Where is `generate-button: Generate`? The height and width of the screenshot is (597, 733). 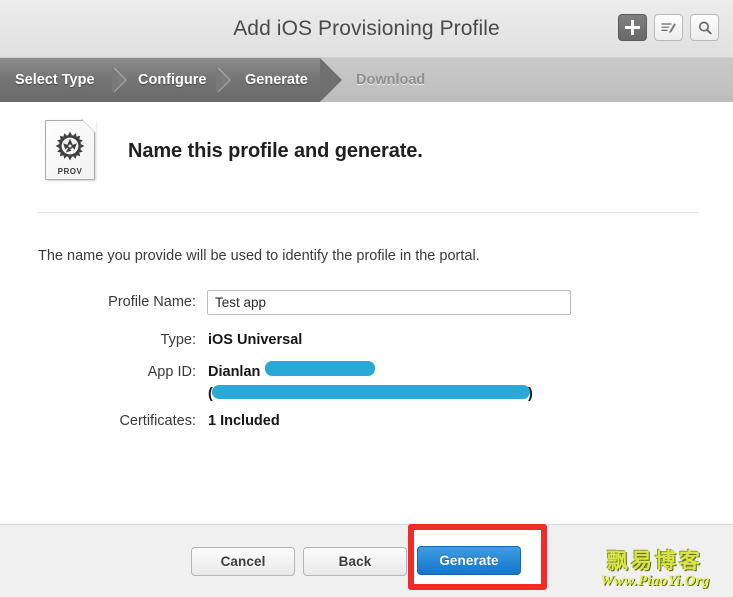
generate-button: Generate is located at coordinates (469, 560).